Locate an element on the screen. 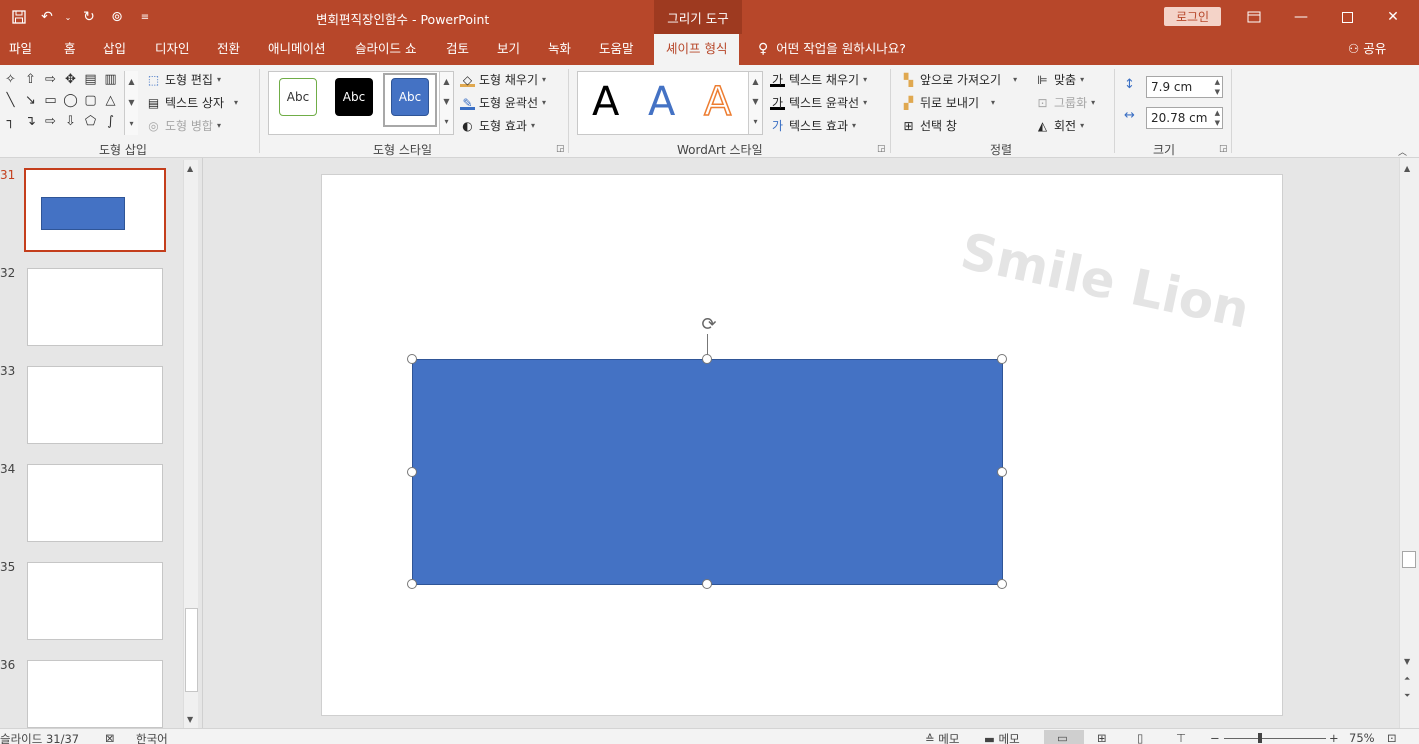 This screenshot has width=1419, height=744. rectangle-shape-icon: ▭ is located at coordinates (50, 100).